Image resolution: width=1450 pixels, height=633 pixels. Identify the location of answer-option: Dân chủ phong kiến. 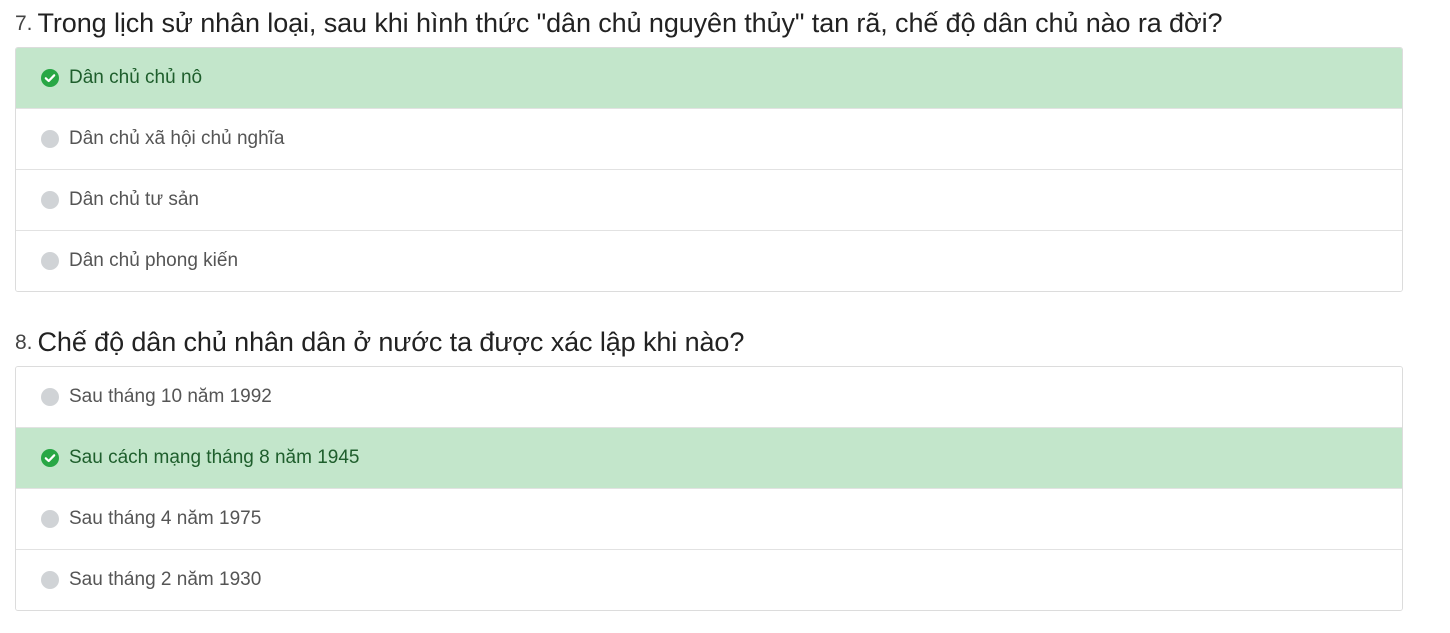
(709, 260).